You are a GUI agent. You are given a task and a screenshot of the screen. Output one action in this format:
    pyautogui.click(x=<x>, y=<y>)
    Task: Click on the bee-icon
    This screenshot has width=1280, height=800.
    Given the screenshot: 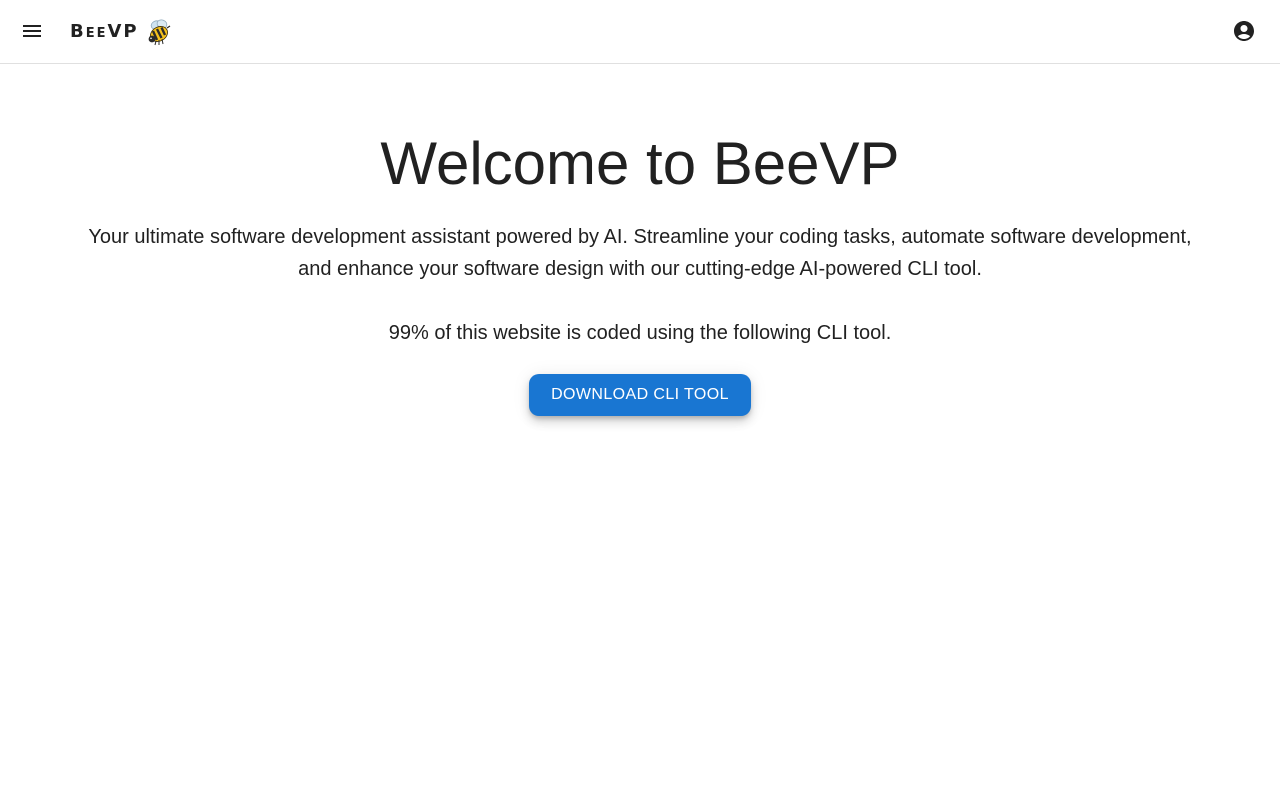 What is the action you would take?
    pyautogui.click(x=159, y=32)
    